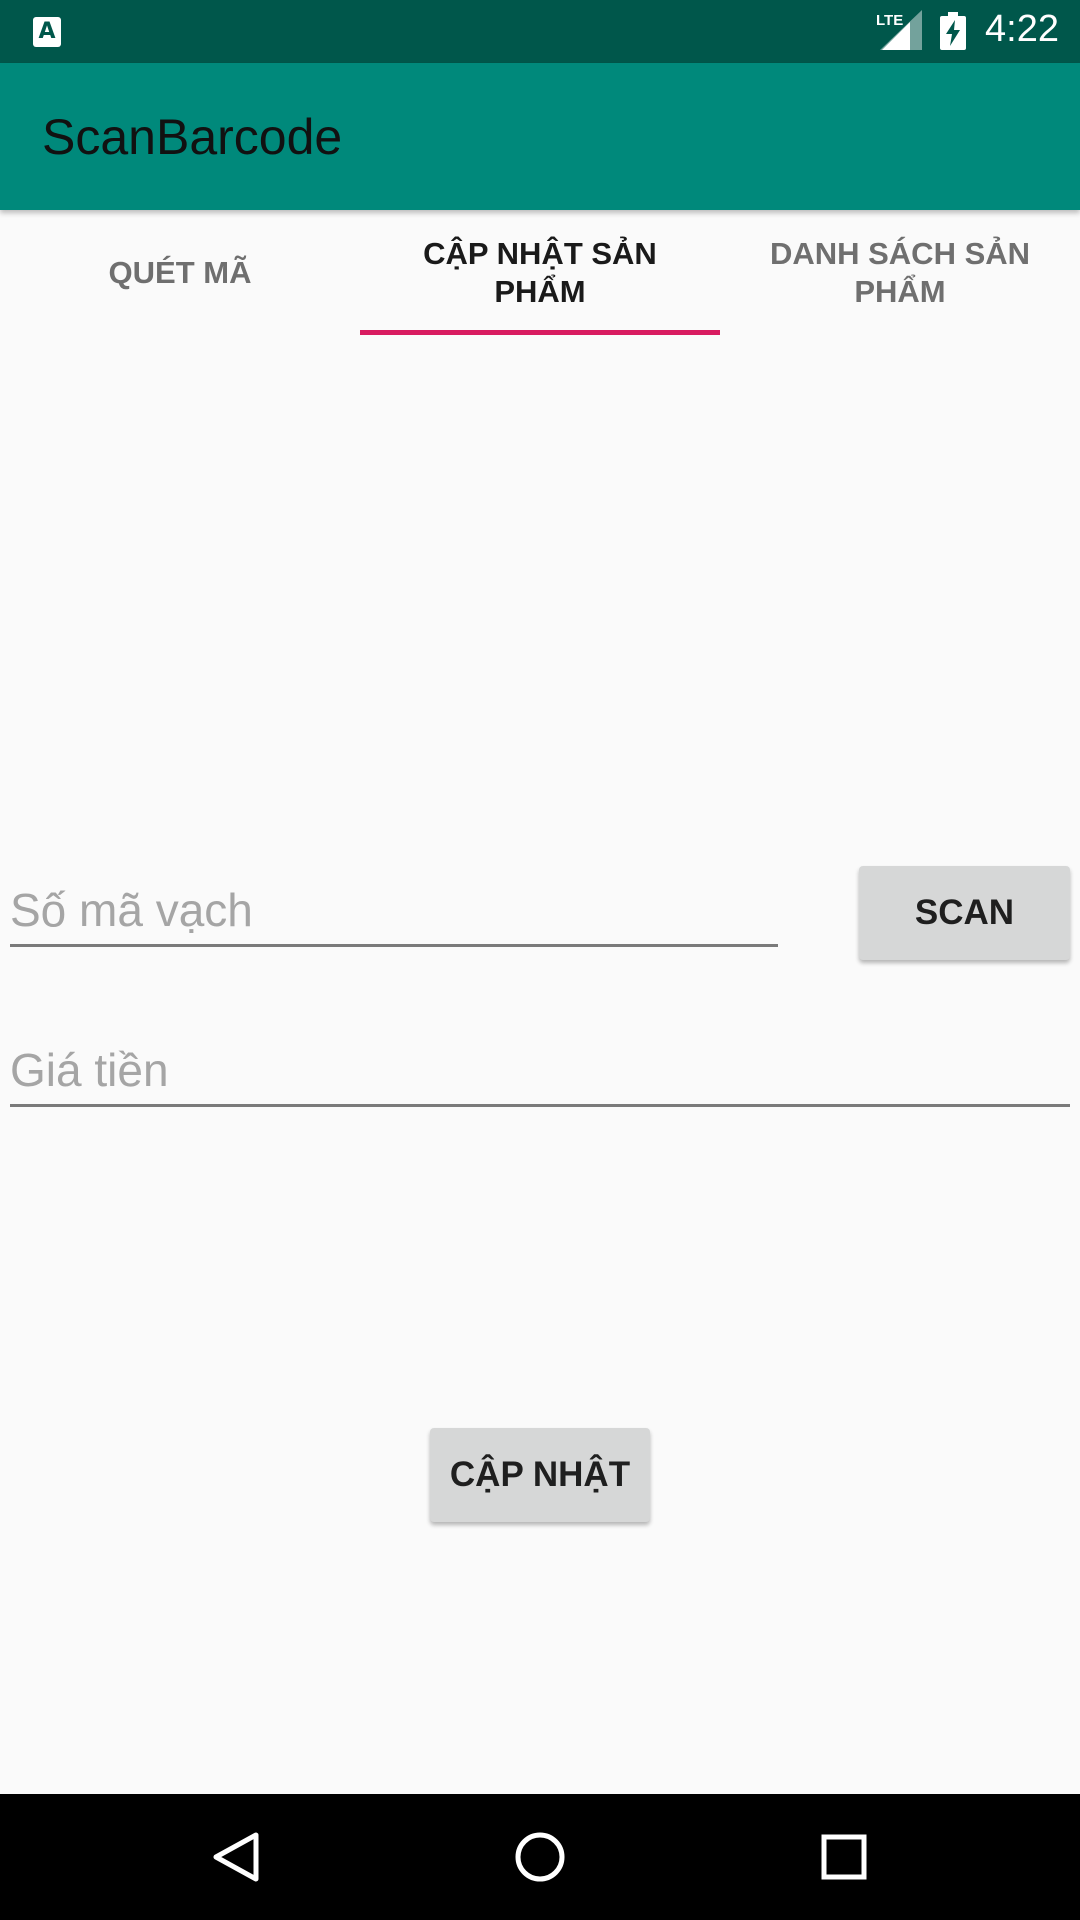  I want to click on tab-scan-code: QUÉT MÃ, so click(180, 273).